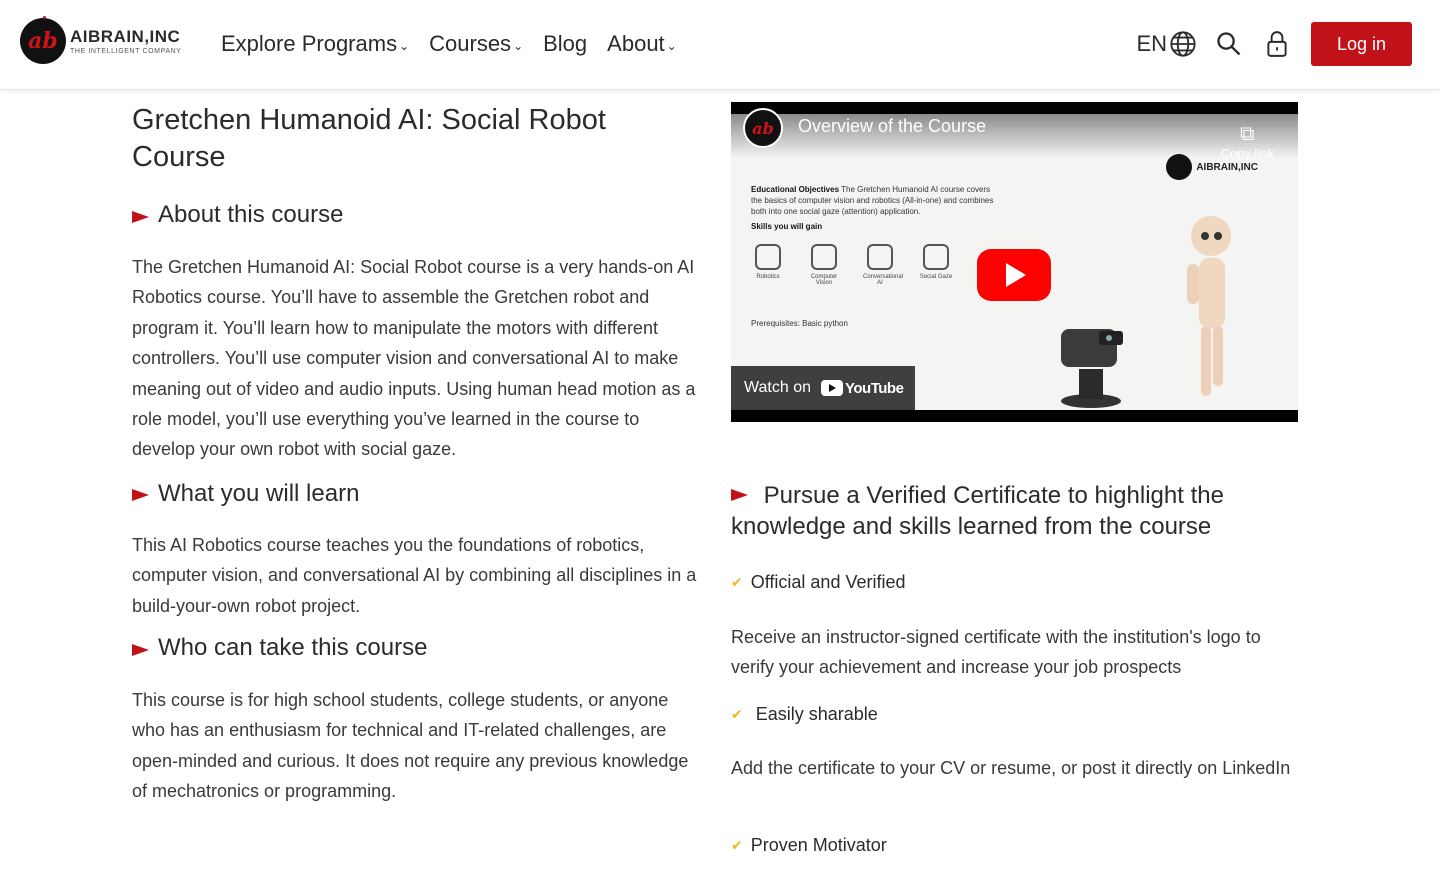 The width and height of the screenshot is (1440, 876). Describe the element at coordinates (1151, 43) in the screenshot. I see `language-label: EN` at that location.